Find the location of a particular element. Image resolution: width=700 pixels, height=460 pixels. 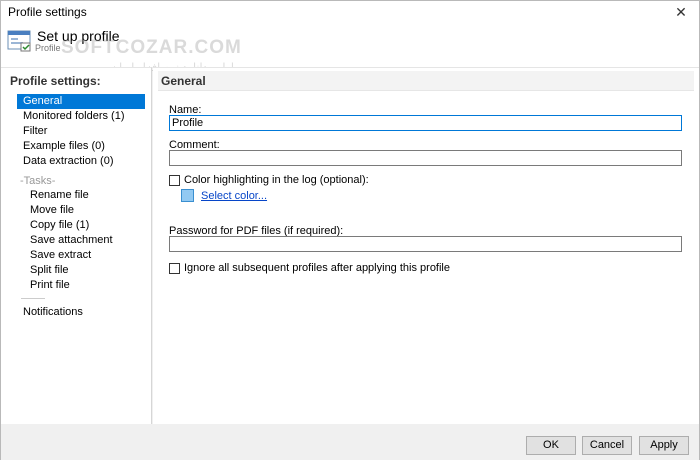

sidebar-item-data-extraction: Data extraction (0) is located at coordinates (81, 161).